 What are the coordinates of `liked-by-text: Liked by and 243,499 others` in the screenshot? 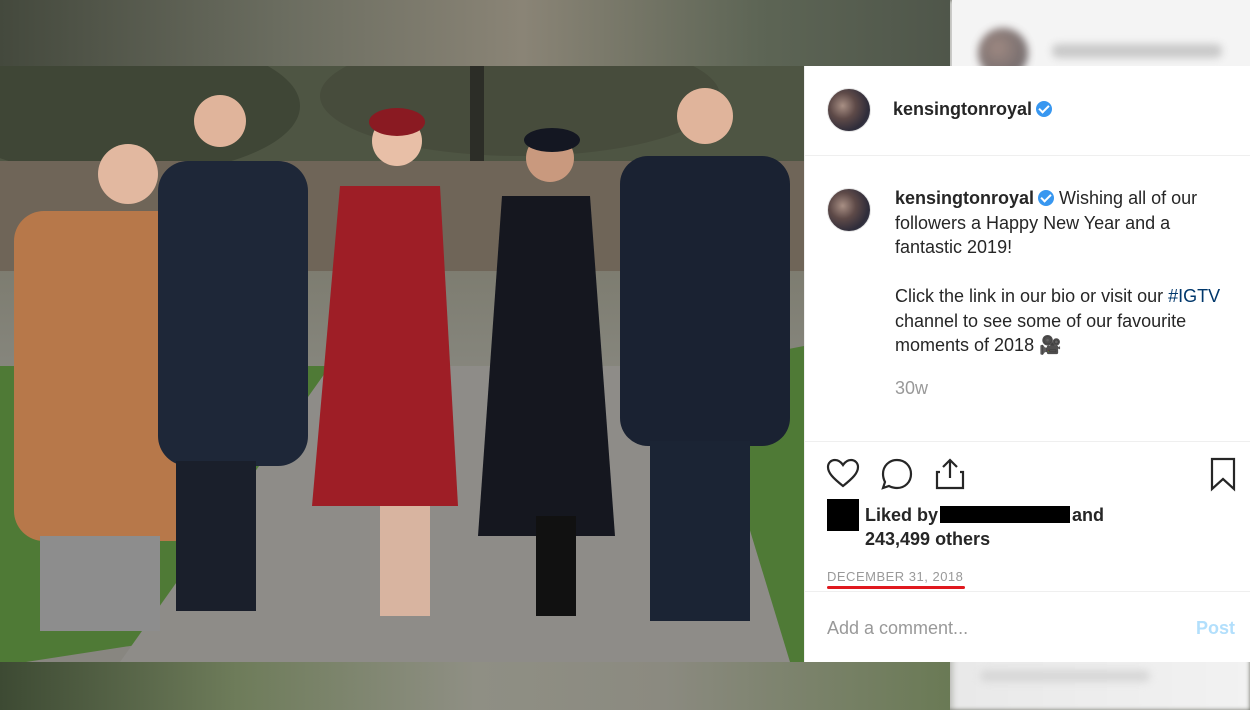 It's located at (984, 527).